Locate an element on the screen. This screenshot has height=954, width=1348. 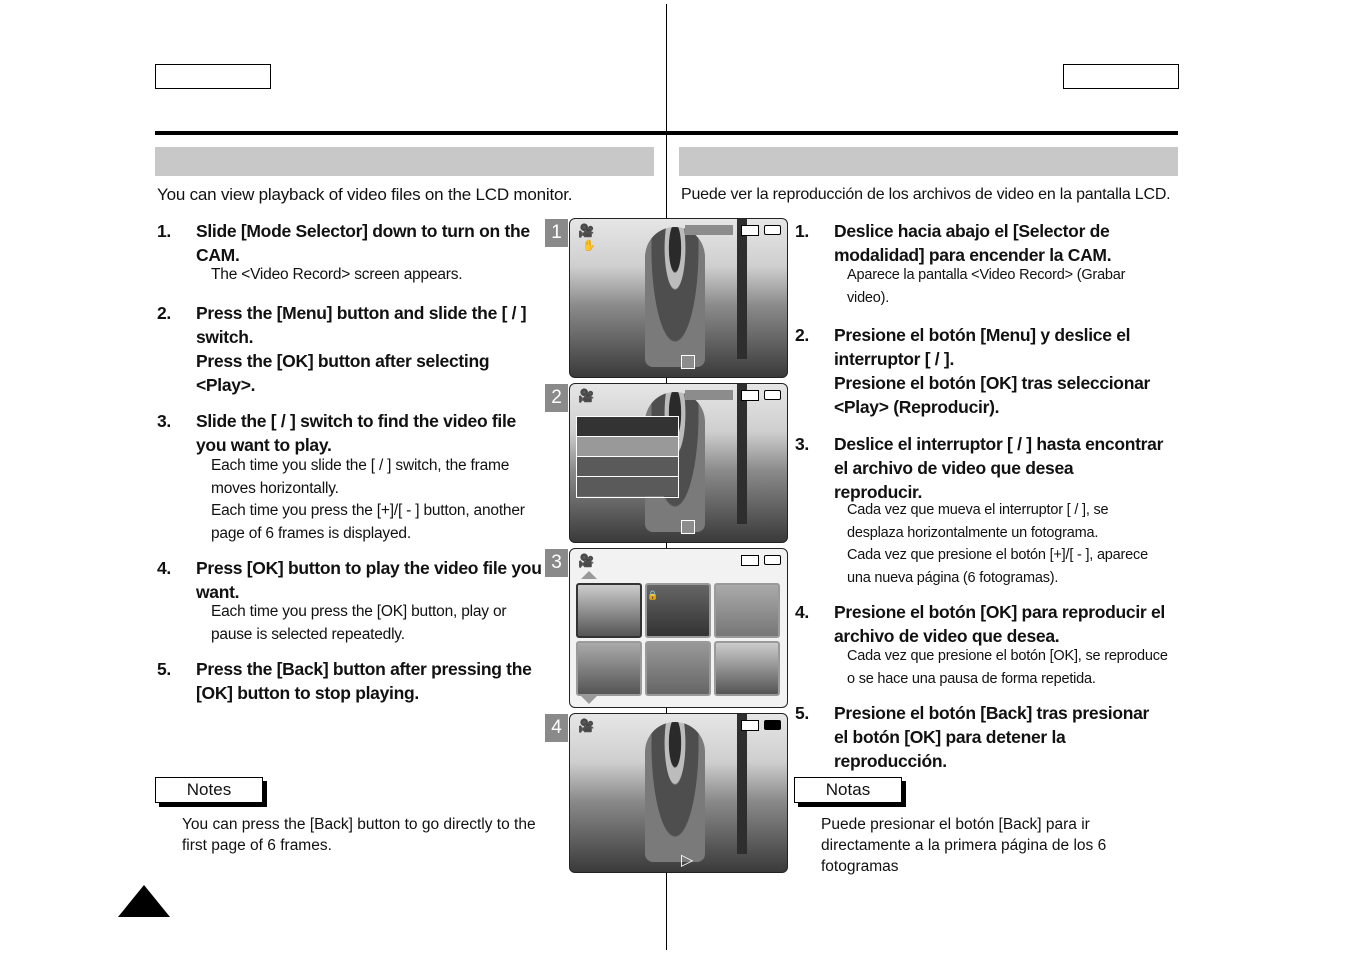
lcd-screen-2: 🎥 is located at coordinates (678, 463).